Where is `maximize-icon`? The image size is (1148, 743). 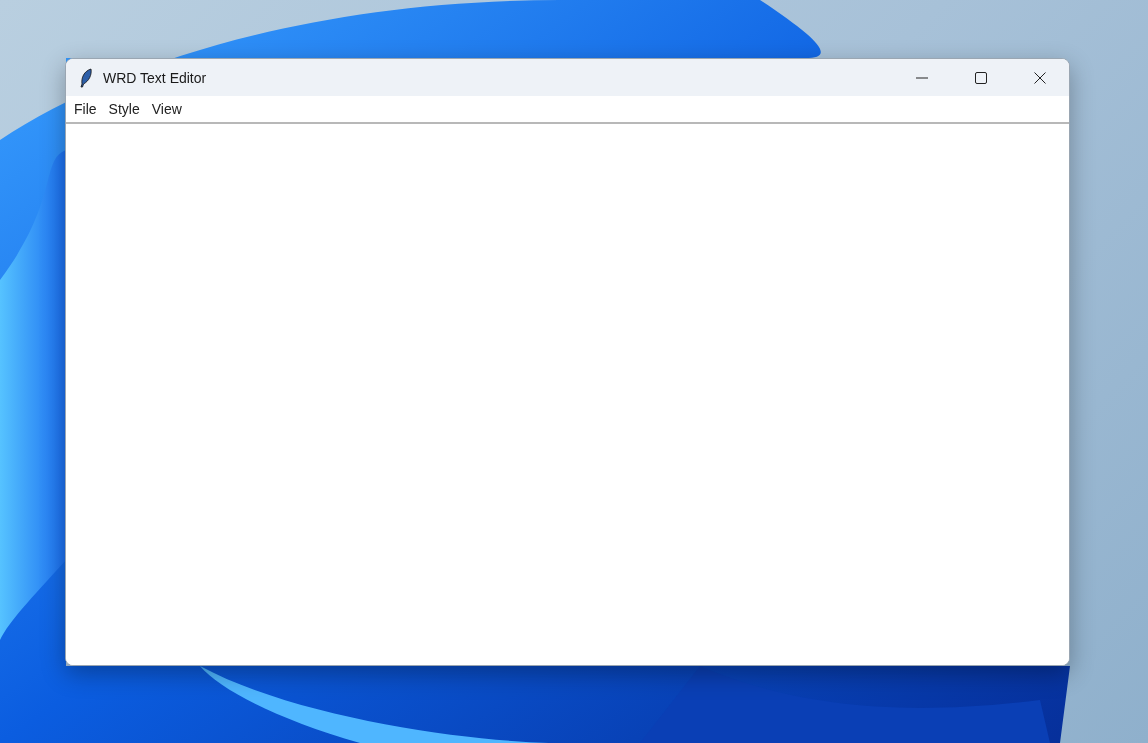
maximize-icon is located at coordinates (980, 77).